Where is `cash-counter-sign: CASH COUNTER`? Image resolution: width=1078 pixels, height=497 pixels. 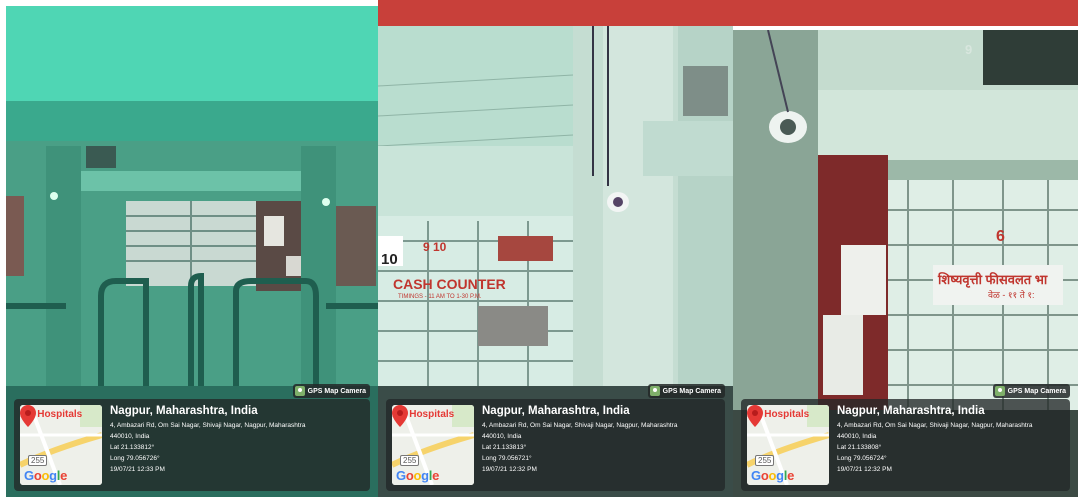
cash-counter-sign: CASH COUNTER is located at coordinates (449, 284).